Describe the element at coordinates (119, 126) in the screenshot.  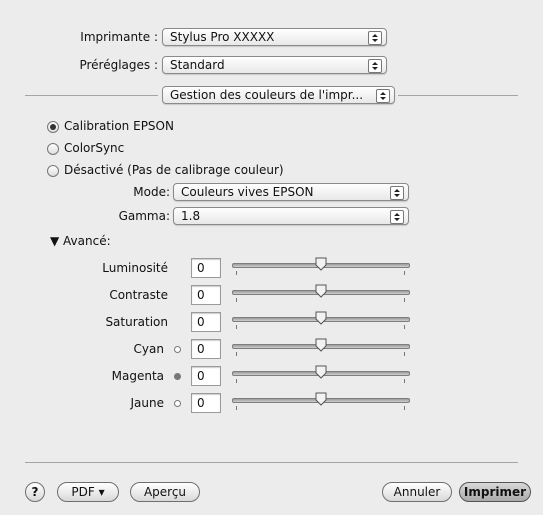
I see `radio-label-calibration-epson: Calibration EPSON` at that location.